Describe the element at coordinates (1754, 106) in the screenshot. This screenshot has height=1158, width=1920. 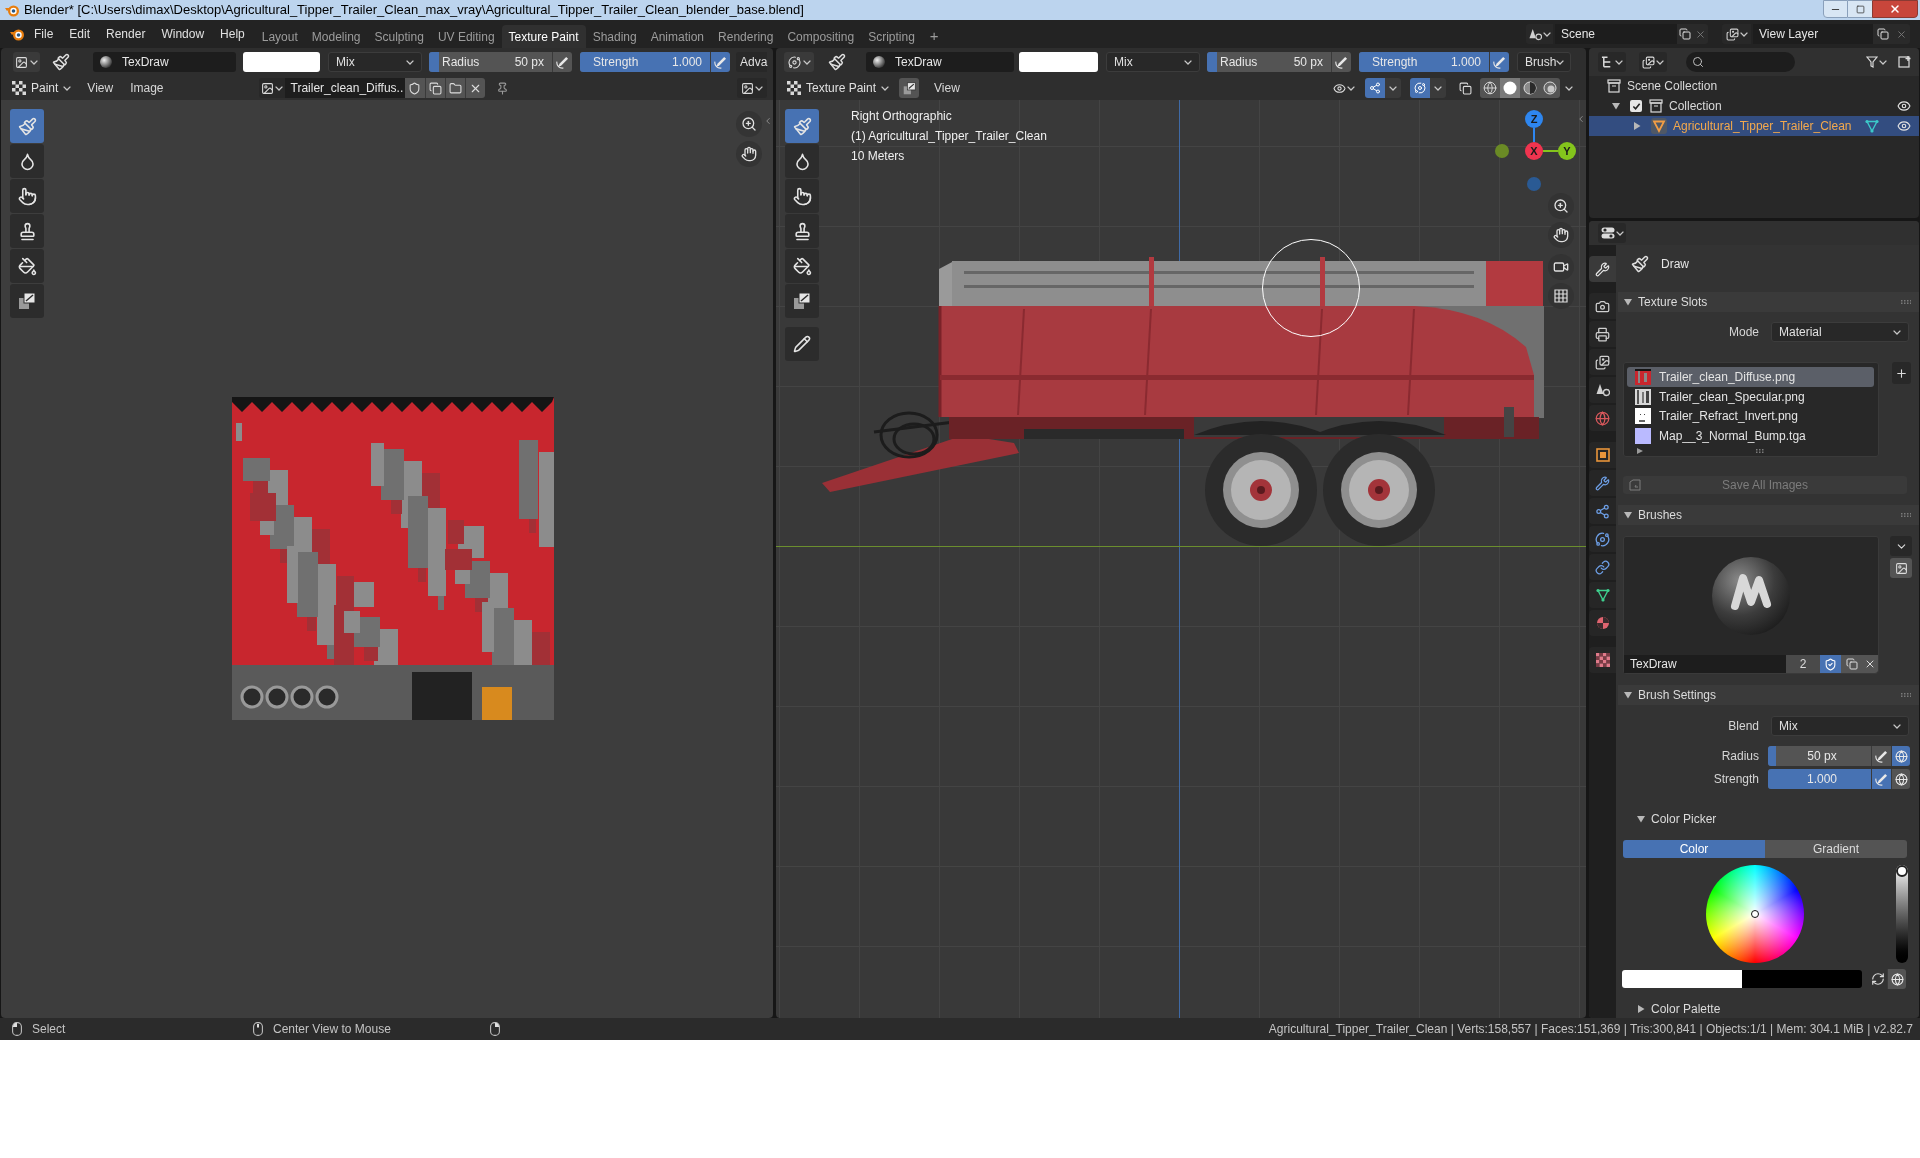
I see `outliner-row: Collection` at that location.